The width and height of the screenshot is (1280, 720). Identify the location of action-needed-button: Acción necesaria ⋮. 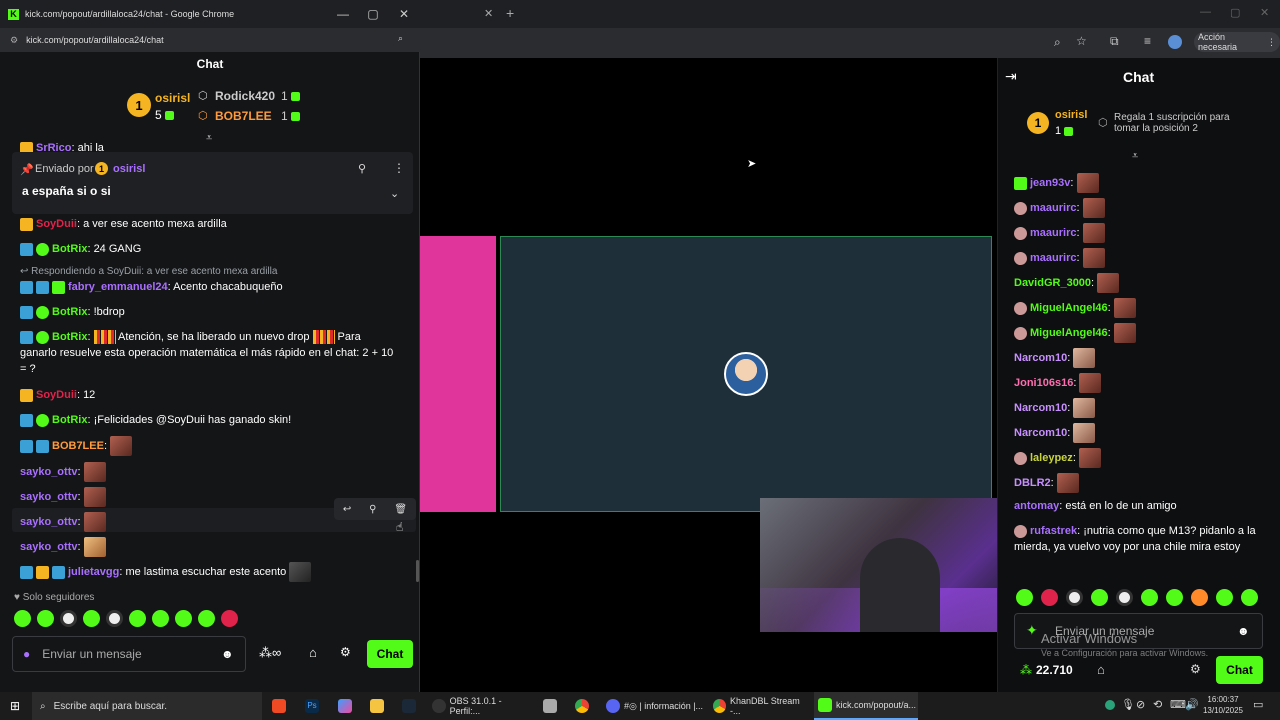
(1237, 42).